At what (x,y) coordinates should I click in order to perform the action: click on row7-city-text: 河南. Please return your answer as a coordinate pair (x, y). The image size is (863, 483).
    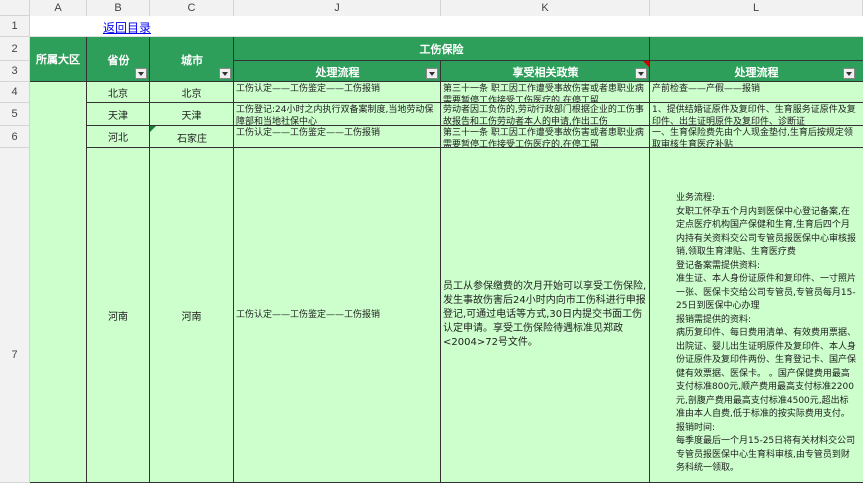
    Looking at the image, I should click on (191, 317).